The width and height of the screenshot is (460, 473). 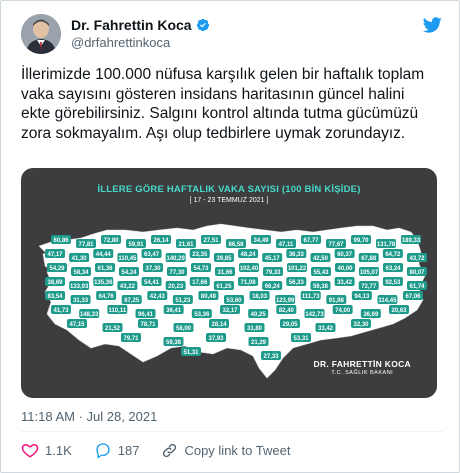 I want to click on province-value: 105,07, so click(x=369, y=273).